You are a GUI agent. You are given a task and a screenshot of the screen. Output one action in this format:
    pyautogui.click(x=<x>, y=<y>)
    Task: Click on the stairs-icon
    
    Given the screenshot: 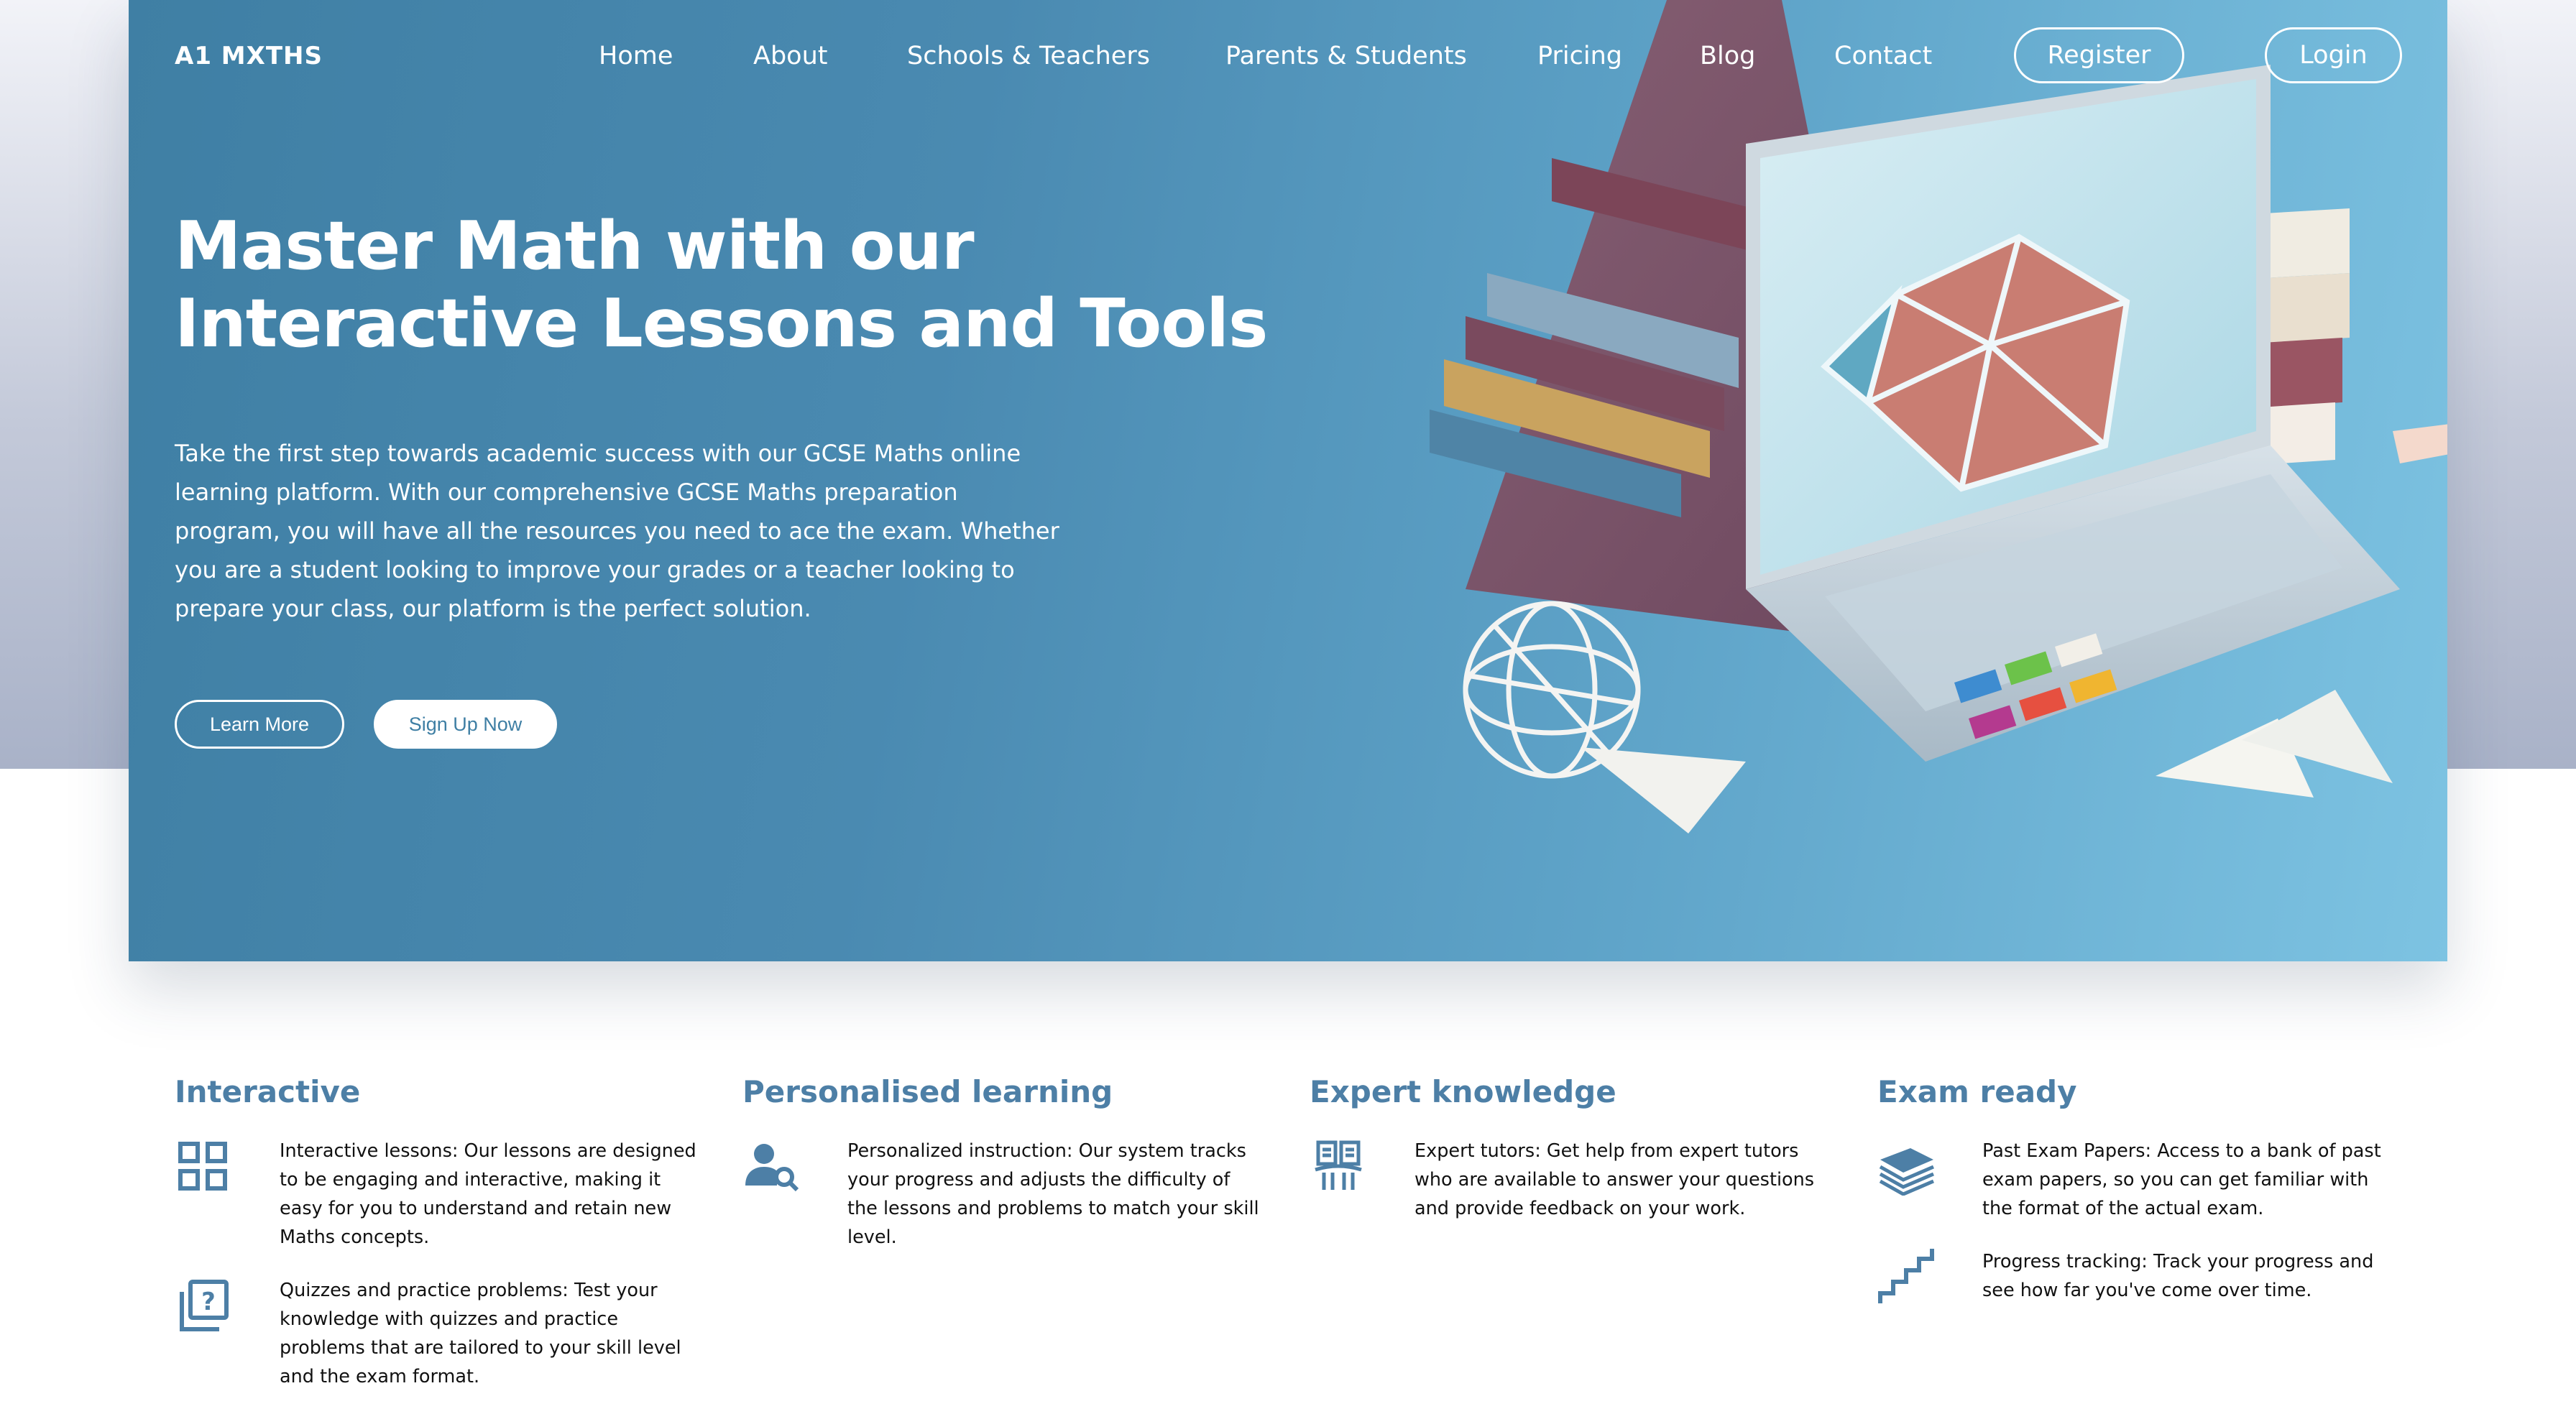 What is the action you would take?
    pyautogui.click(x=1906, y=1277)
    